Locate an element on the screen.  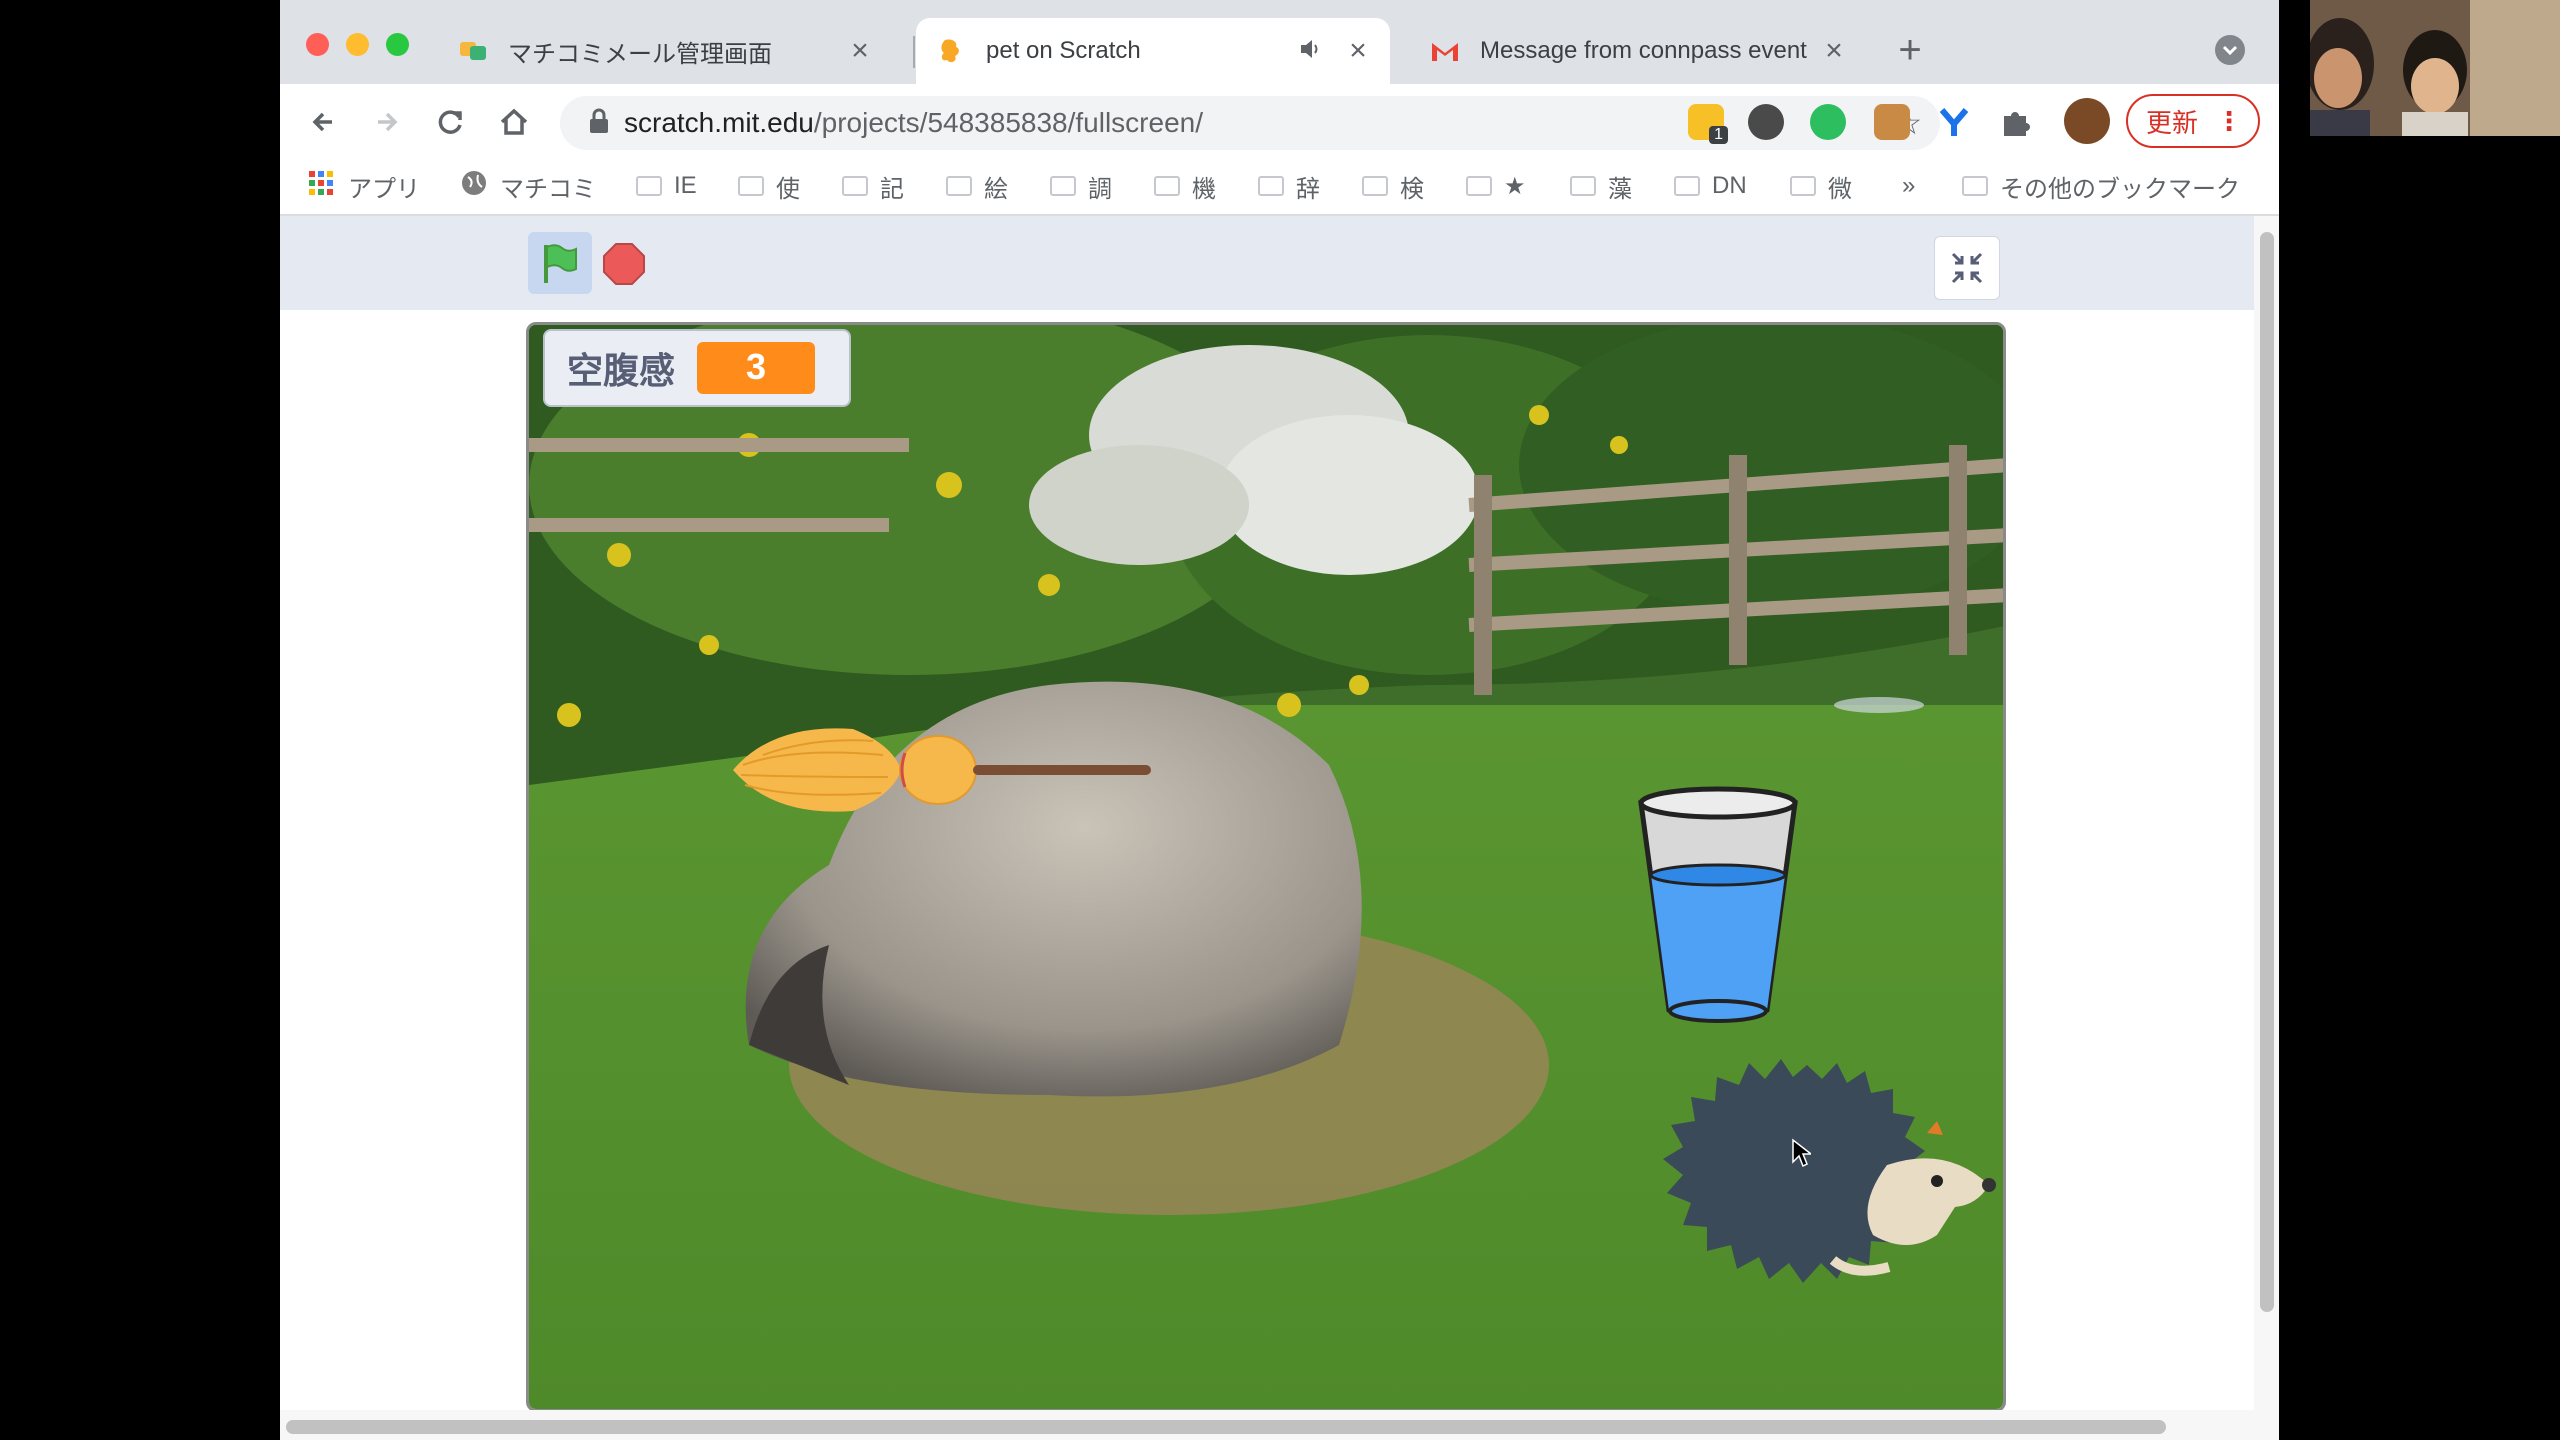
more-menu-icon: ⋮ is located at coordinates (2229, 121).